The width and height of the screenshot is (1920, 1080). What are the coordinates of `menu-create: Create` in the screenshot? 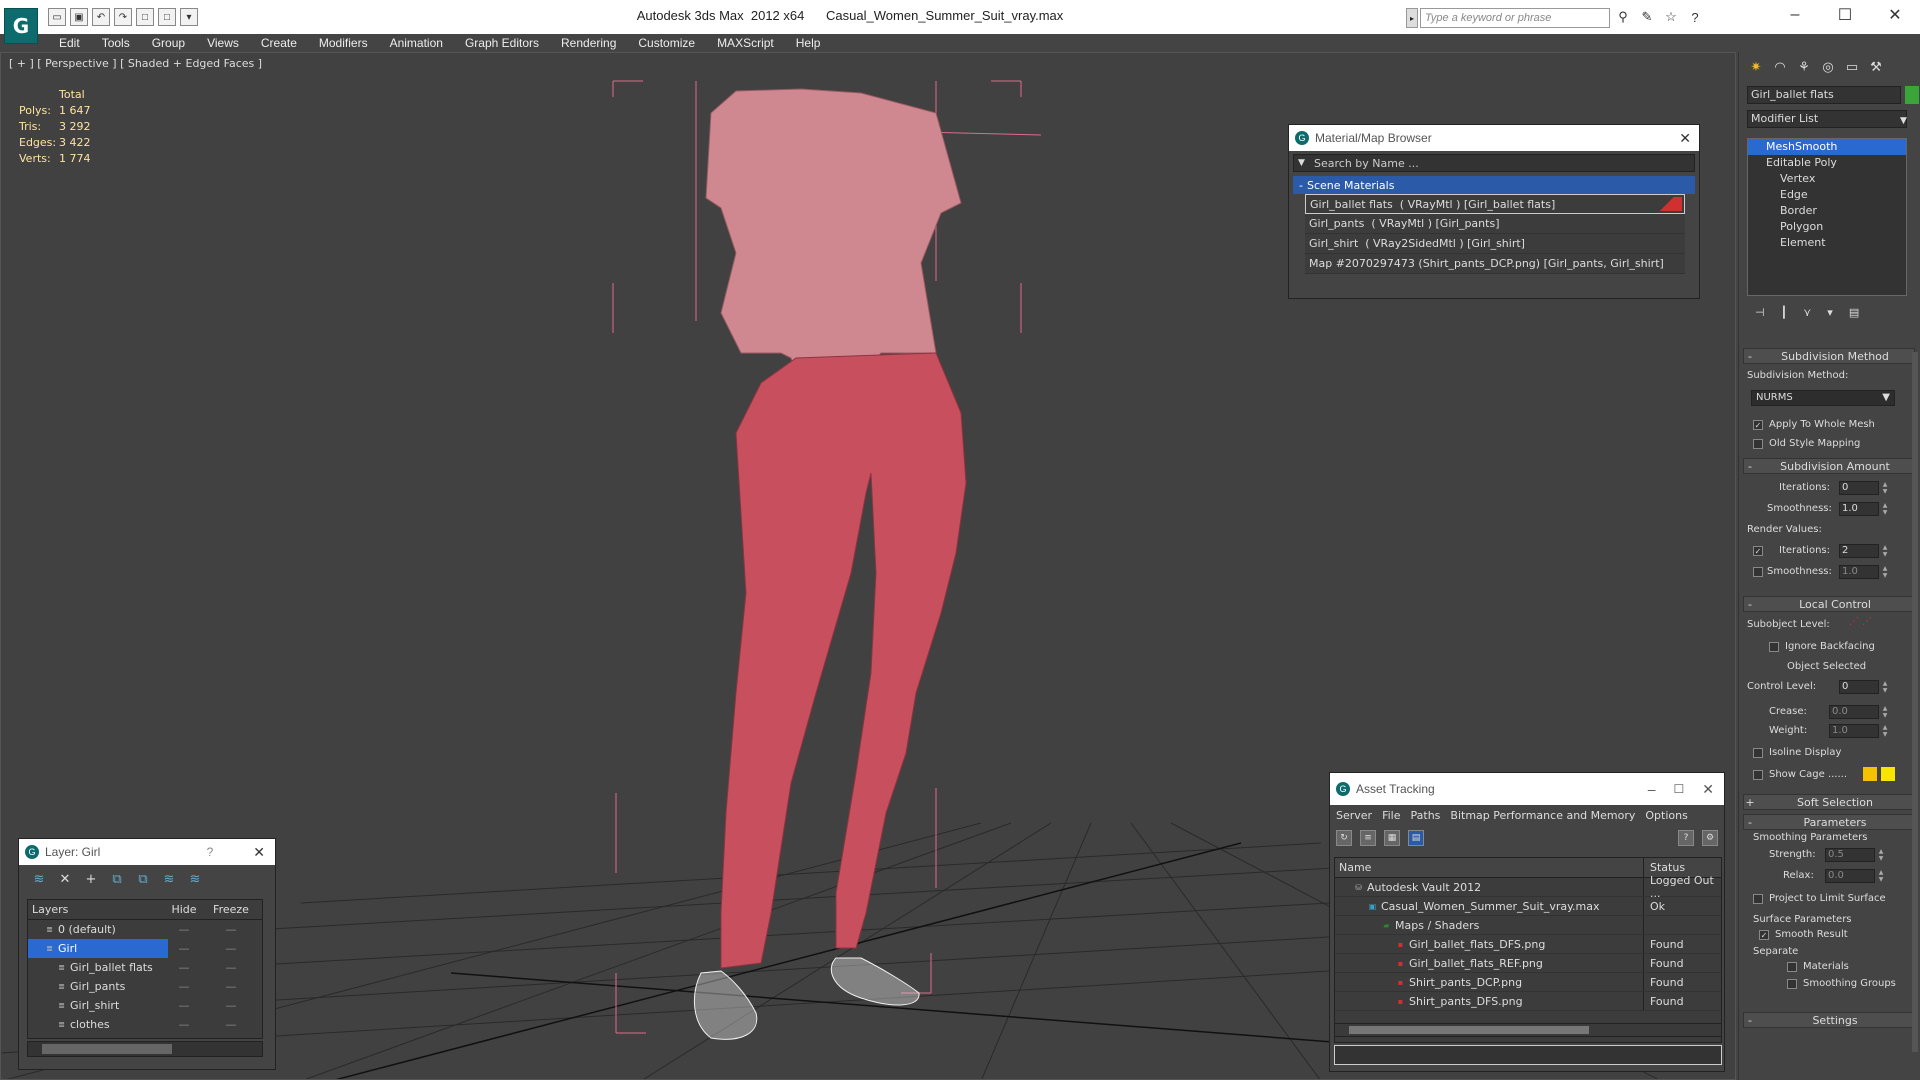 It's located at (279, 43).